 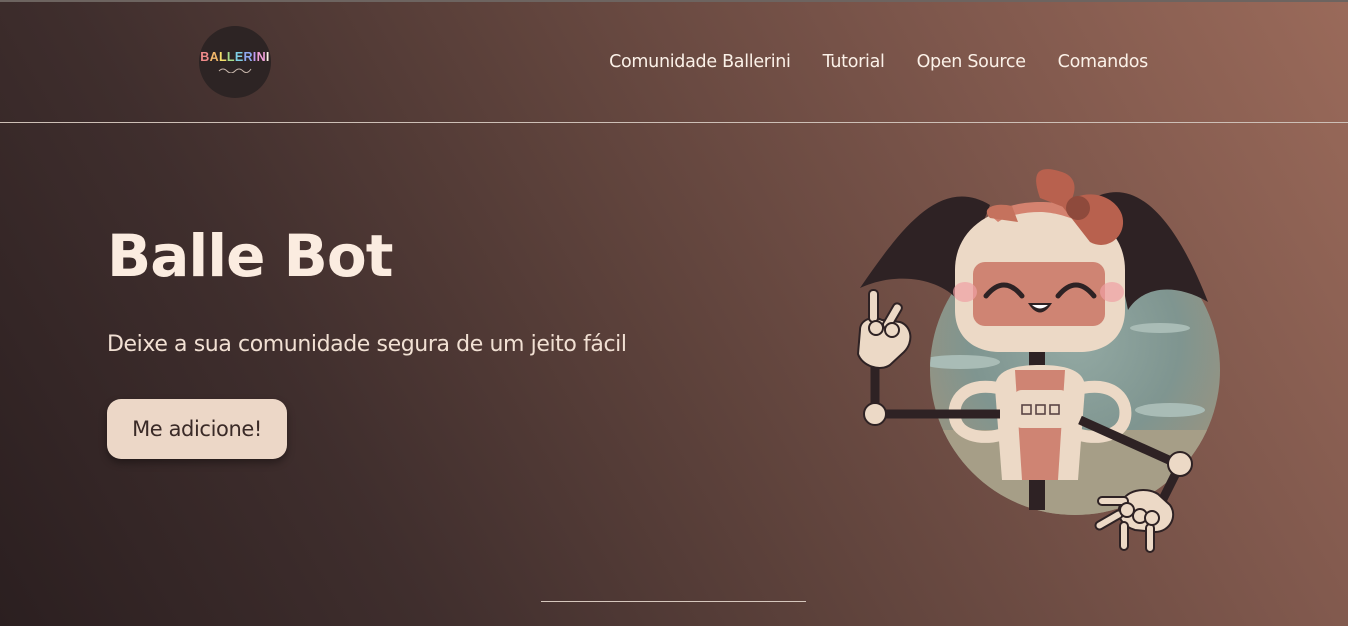 What do you see at coordinates (197, 429) in the screenshot?
I see `add-bot-button: Me adicione!` at bounding box center [197, 429].